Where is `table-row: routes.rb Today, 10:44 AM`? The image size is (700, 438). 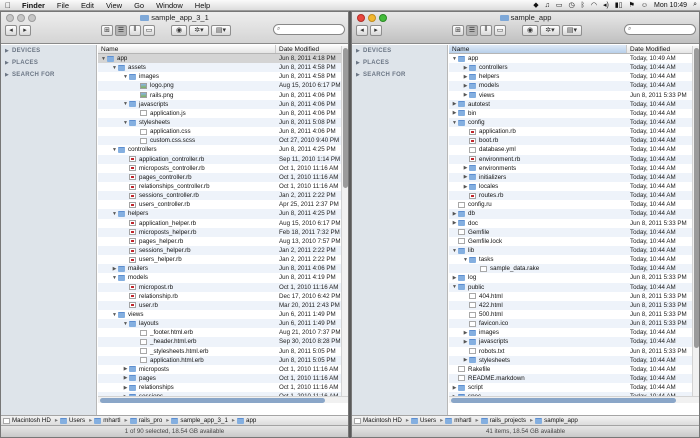 table-row: routes.rb Today, 10:44 AM is located at coordinates (574, 196).